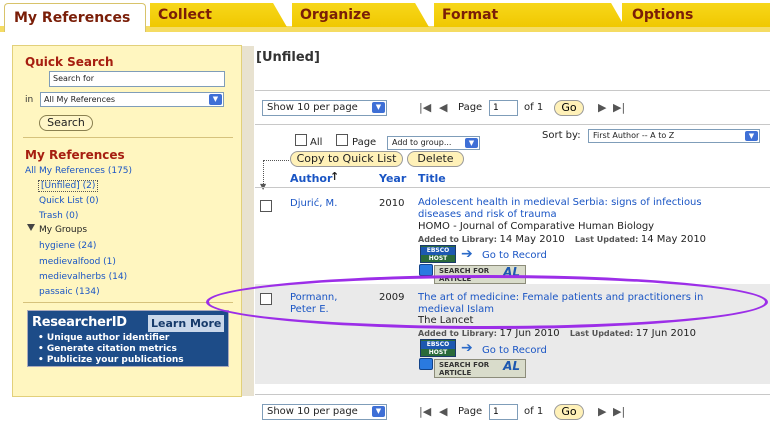 This screenshot has width=770, height=426. Describe the element at coordinates (435, 159) in the screenshot. I see `delete-button: Delete` at that location.